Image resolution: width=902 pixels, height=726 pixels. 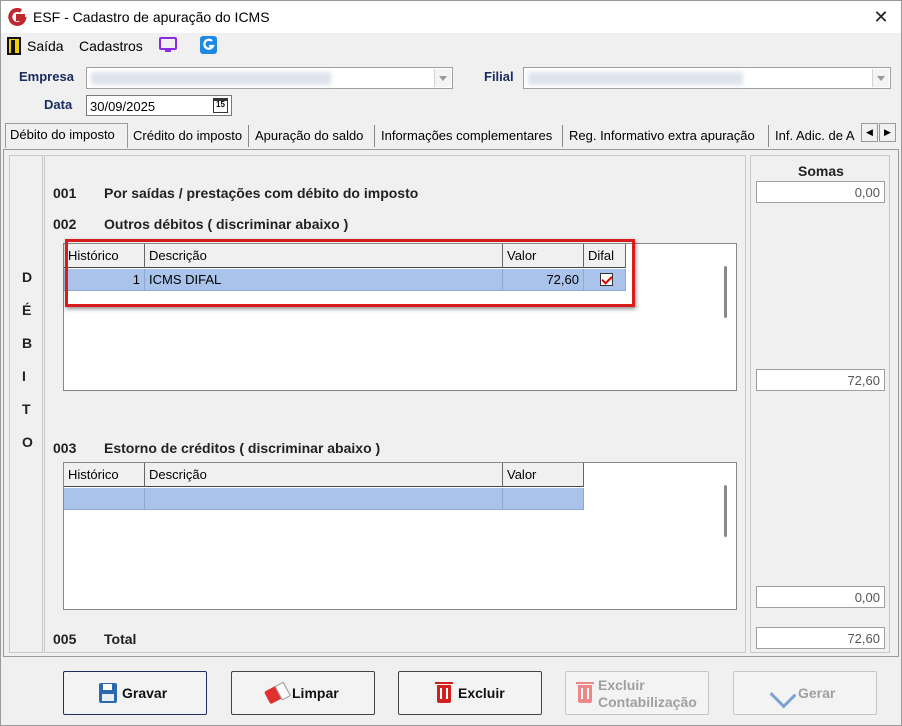 What do you see at coordinates (881, 17) in the screenshot?
I see `close-button: ✕` at bounding box center [881, 17].